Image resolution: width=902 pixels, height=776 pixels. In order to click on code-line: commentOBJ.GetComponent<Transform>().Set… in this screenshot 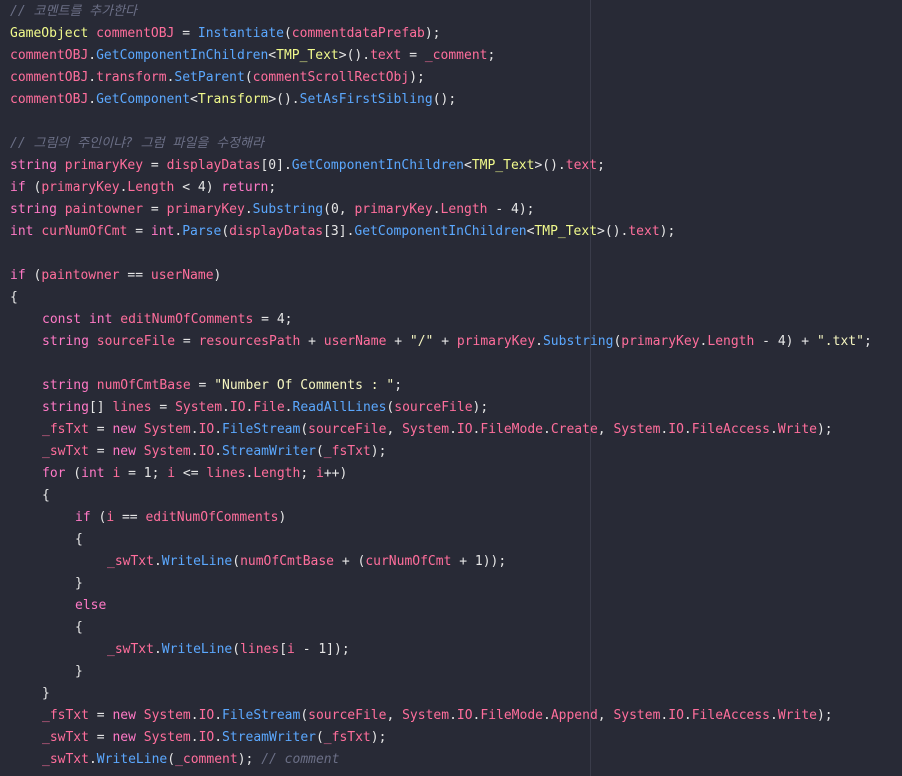, I will do `click(441, 100)`.